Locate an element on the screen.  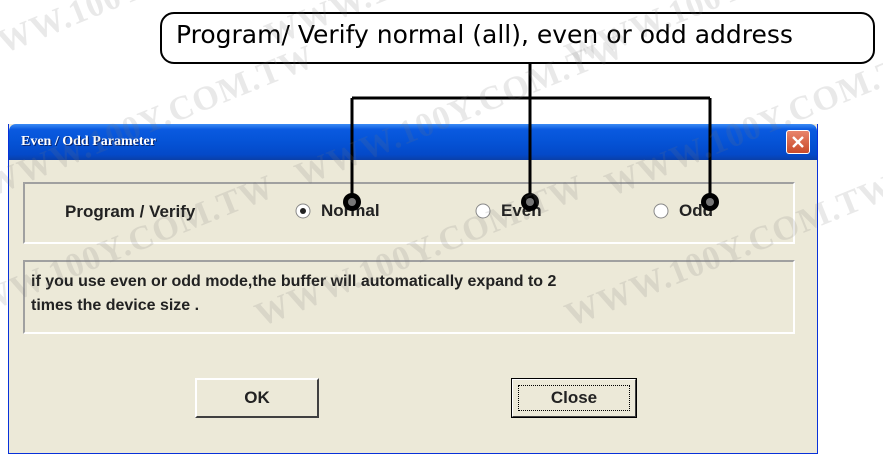
connector-endpoints is located at coordinates (531, 202).